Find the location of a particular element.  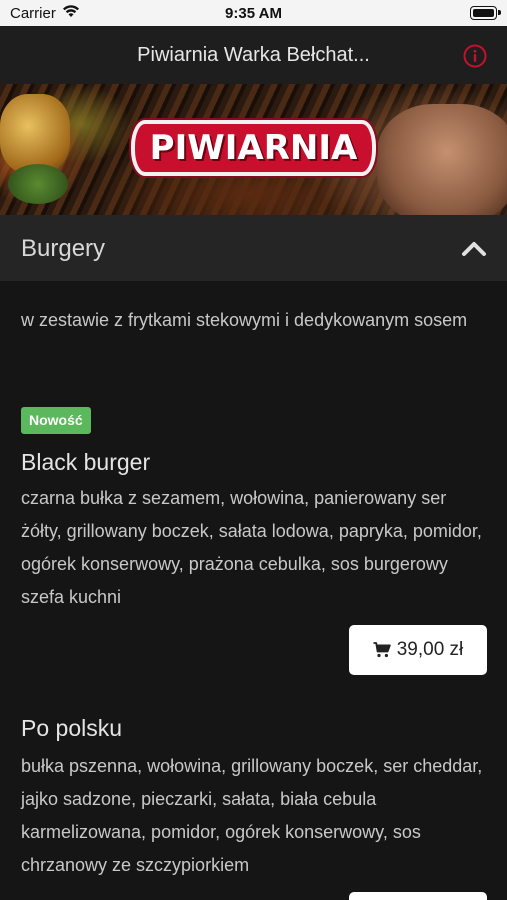

status-bar: Carrier 9:35 AM is located at coordinates (253, 13).